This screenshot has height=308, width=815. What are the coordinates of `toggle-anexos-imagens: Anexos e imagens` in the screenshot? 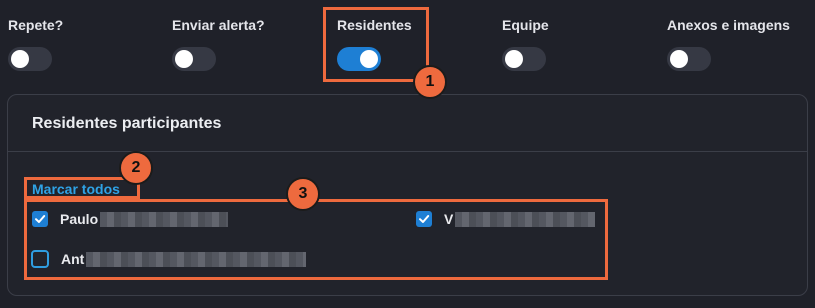 It's located at (728, 44).